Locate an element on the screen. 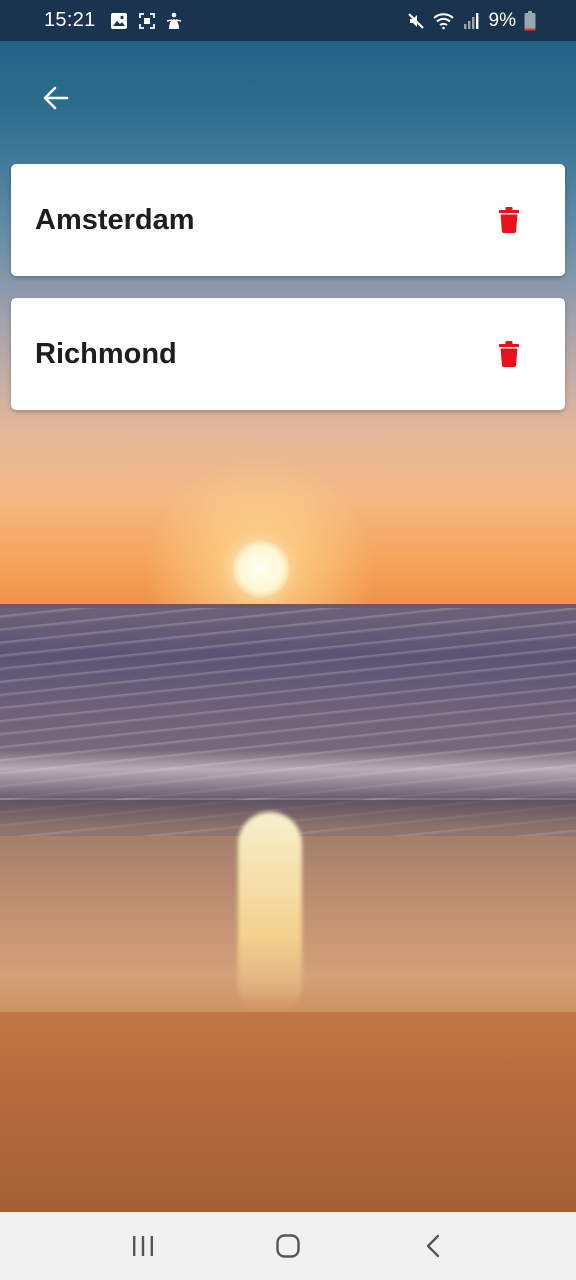  status-system-icons: 9% is located at coordinates (471, 21).